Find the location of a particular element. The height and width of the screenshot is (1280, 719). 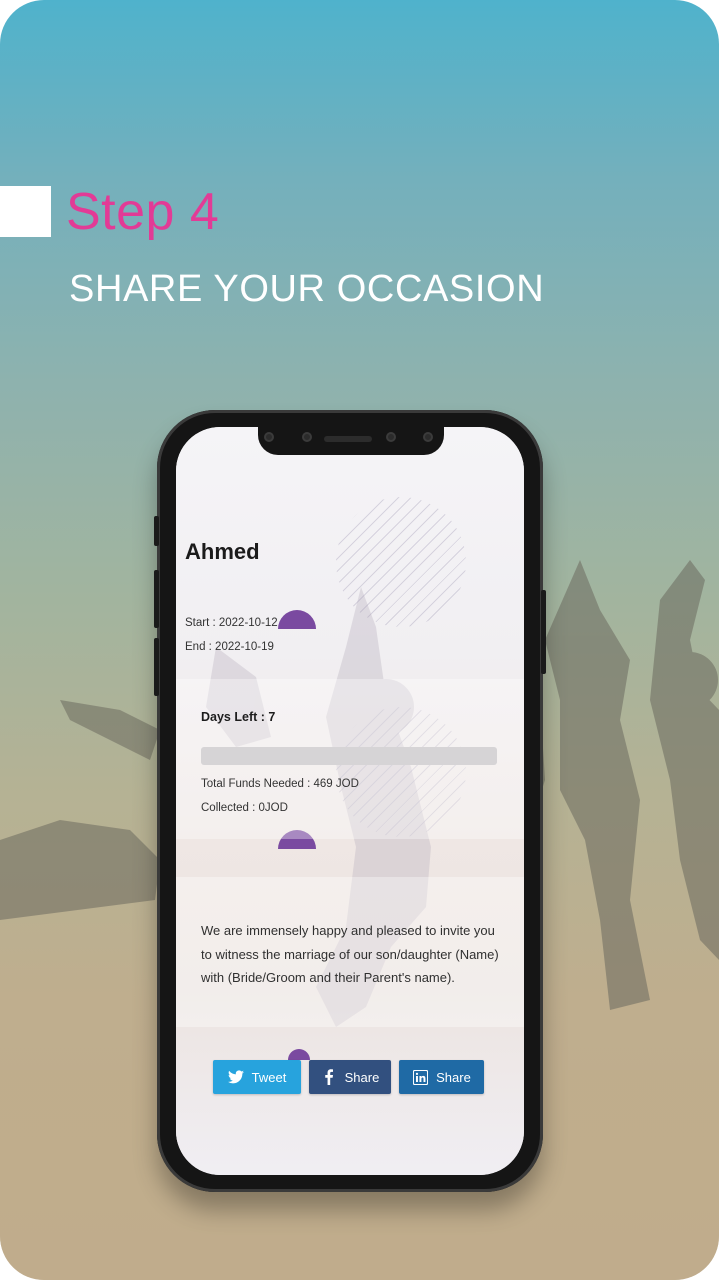

funds-progress-bar is located at coordinates (349, 756).